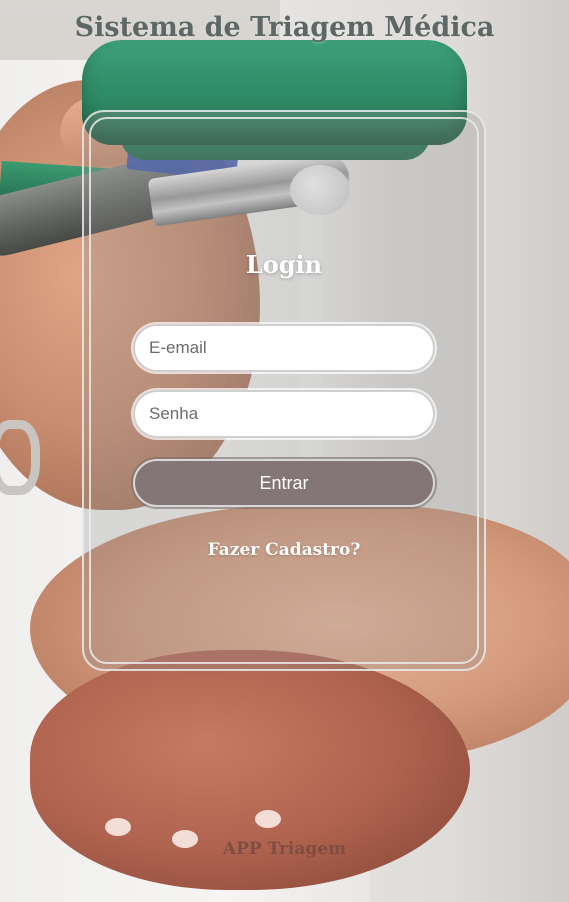  I want to click on signup-link: Fazer Cadastro?, so click(284, 550).